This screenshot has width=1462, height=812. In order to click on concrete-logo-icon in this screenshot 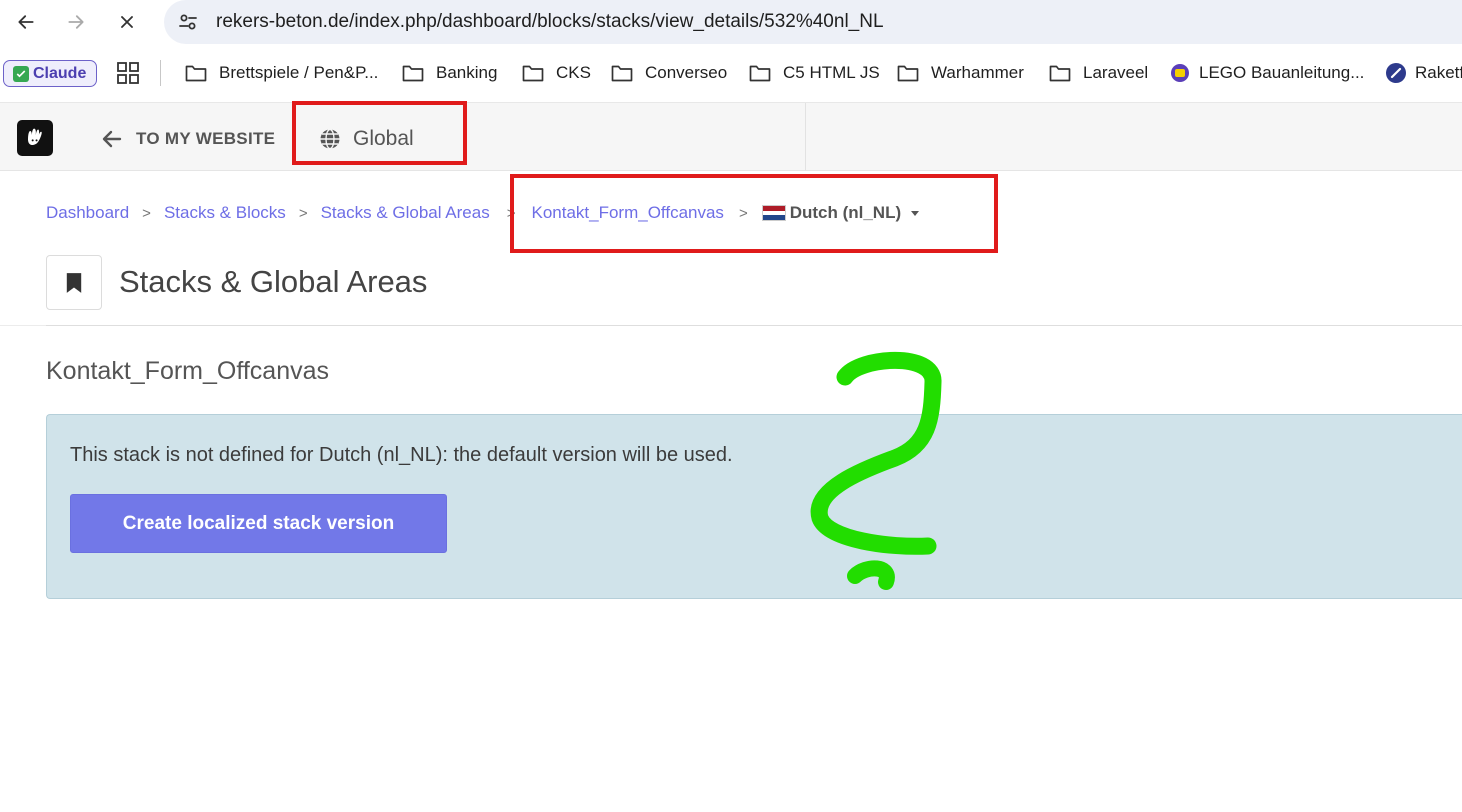, I will do `click(35, 138)`.